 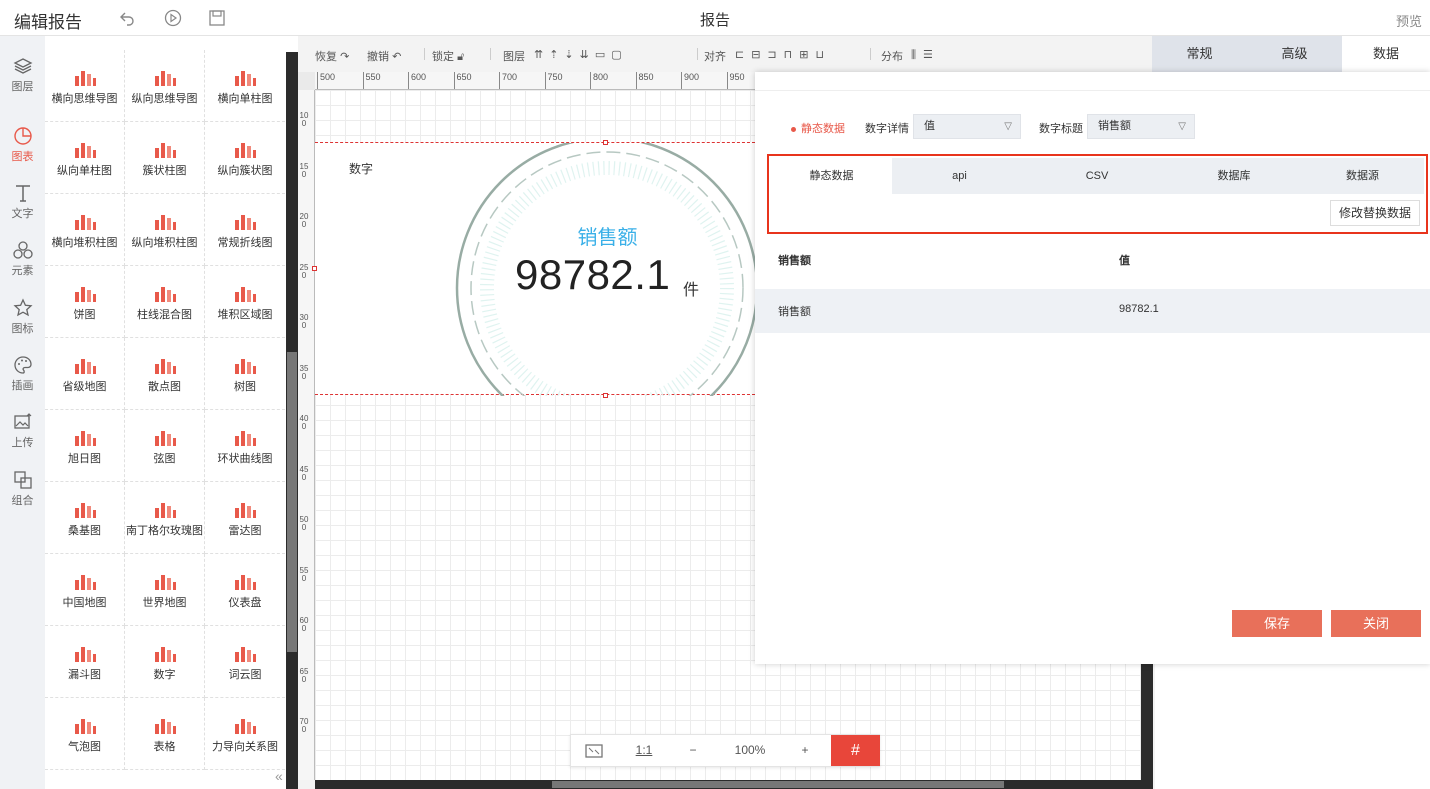 What do you see at coordinates (164, 243) in the screenshot?
I see `component-label: 纵向堆积柱图` at bounding box center [164, 243].